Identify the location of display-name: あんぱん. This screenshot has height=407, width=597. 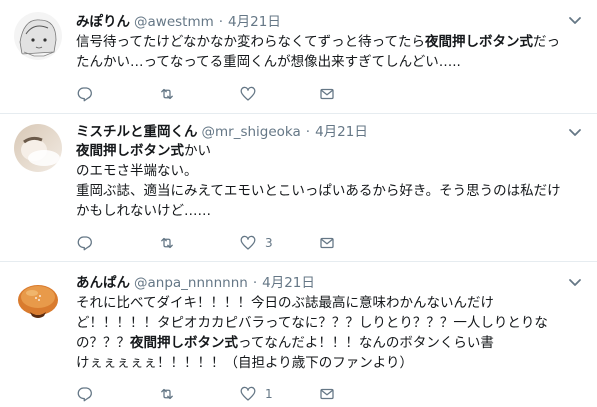
(103, 281).